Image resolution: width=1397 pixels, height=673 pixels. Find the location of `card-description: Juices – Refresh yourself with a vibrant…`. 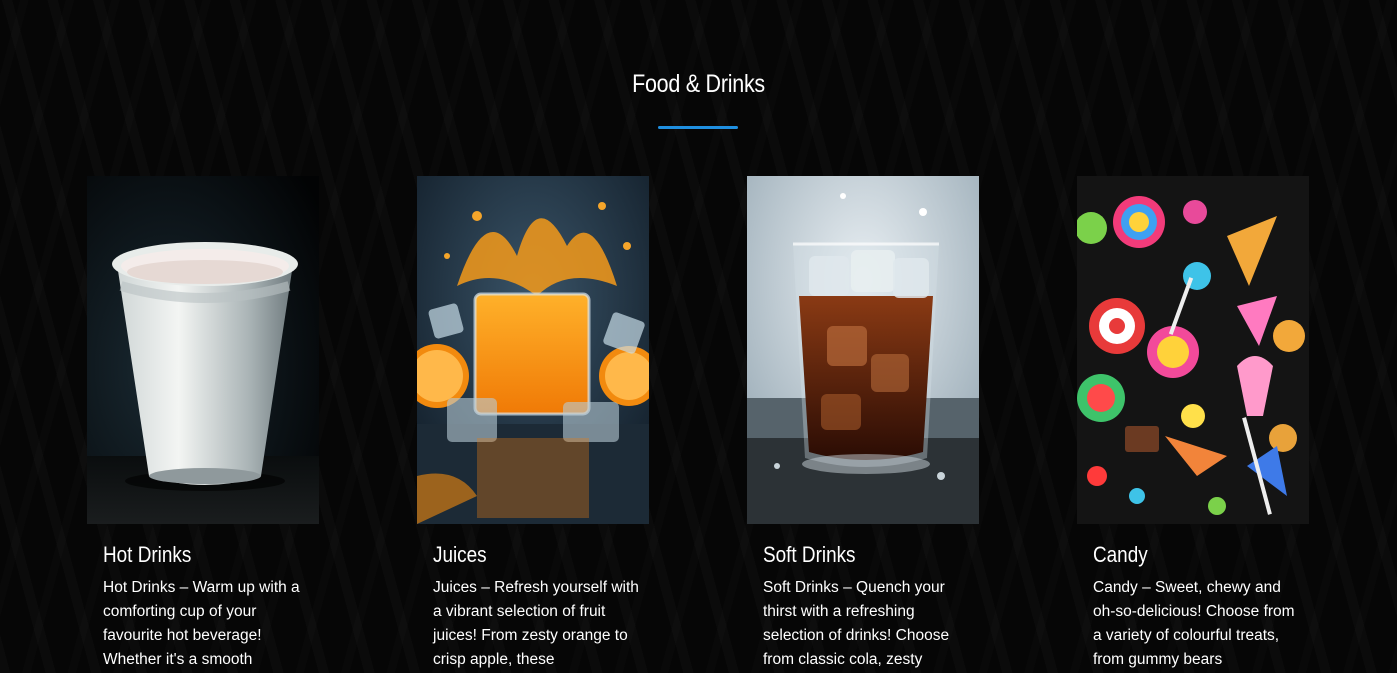

card-description: Juices – Refresh yourself with a vibrant… is located at coordinates (536, 623).